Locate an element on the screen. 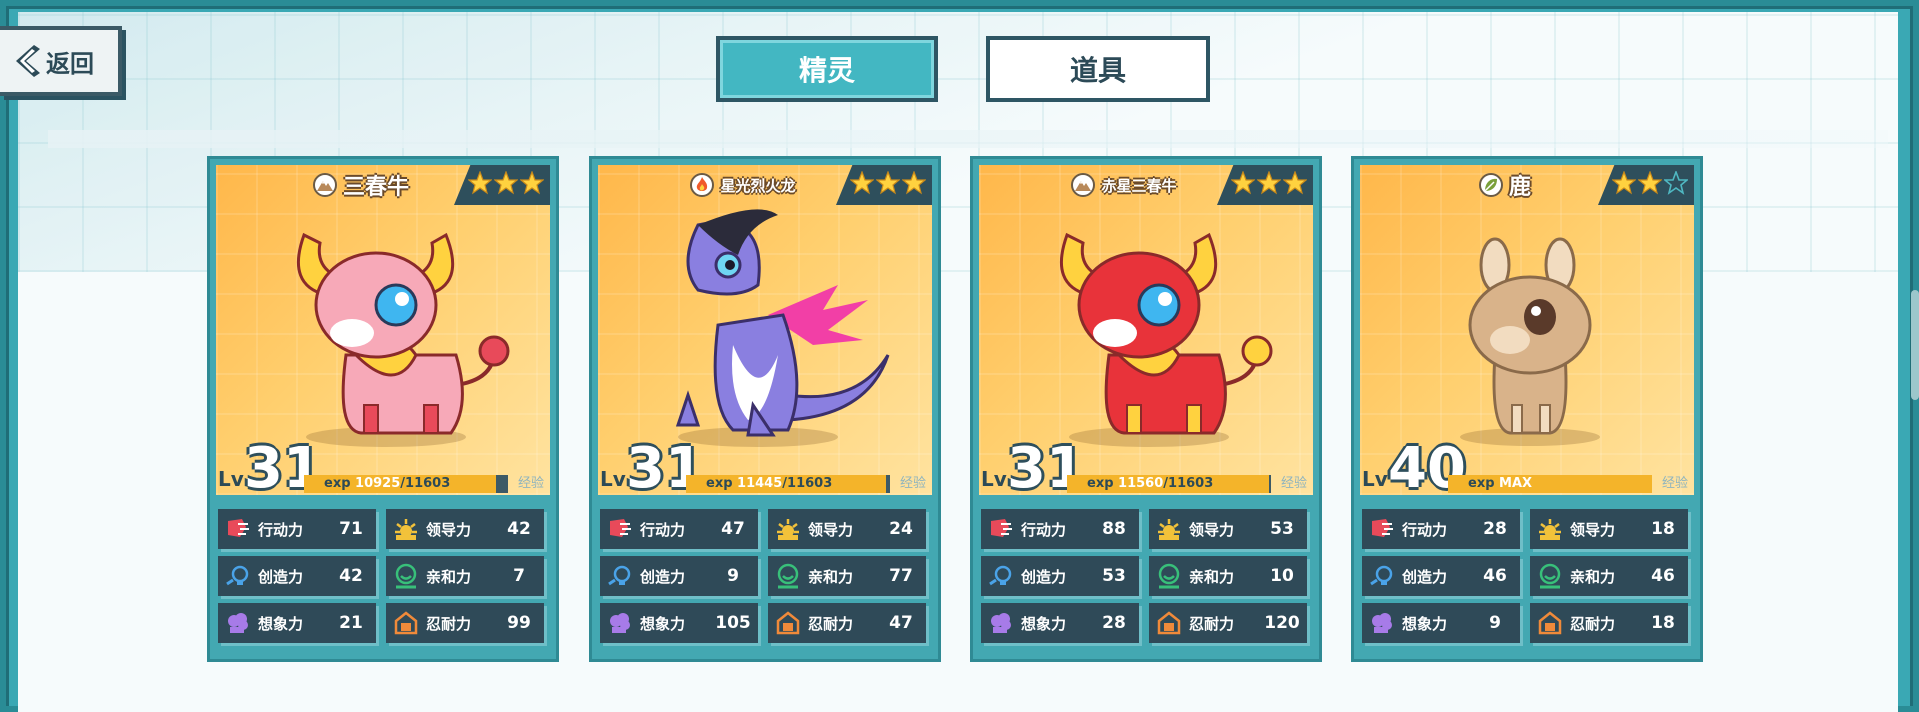 The width and height of the screenshot is (1919, 712). stat-affinity: 亲和力 7 is located at coordinates (465, 576).